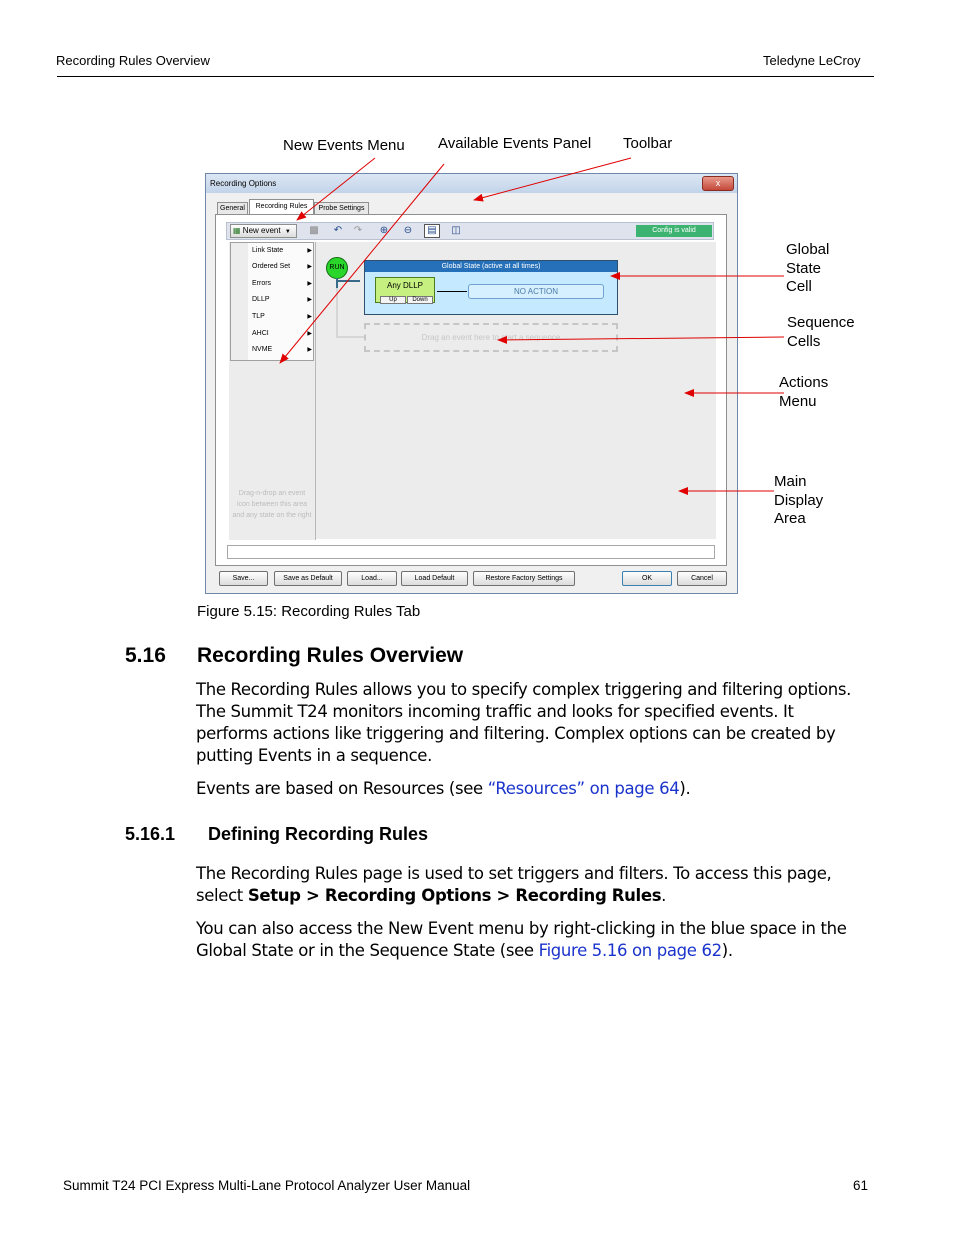  What do you see at coordinates (405, 285) in the screenshot?
I see `event-label: Any DLLP` at bounding box center [405, 285].